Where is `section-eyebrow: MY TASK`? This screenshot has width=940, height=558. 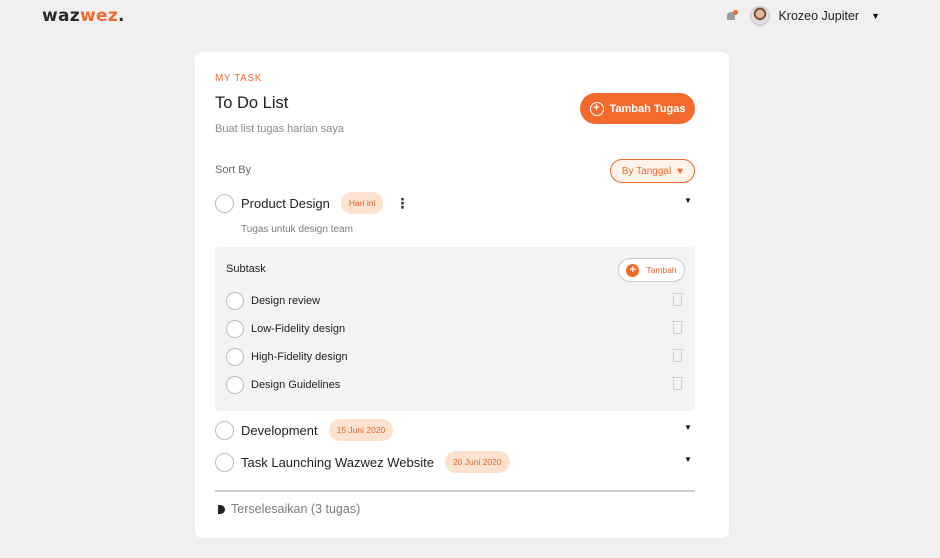 section-eyebrow: MY TASK is located at coordinates (238, 78).